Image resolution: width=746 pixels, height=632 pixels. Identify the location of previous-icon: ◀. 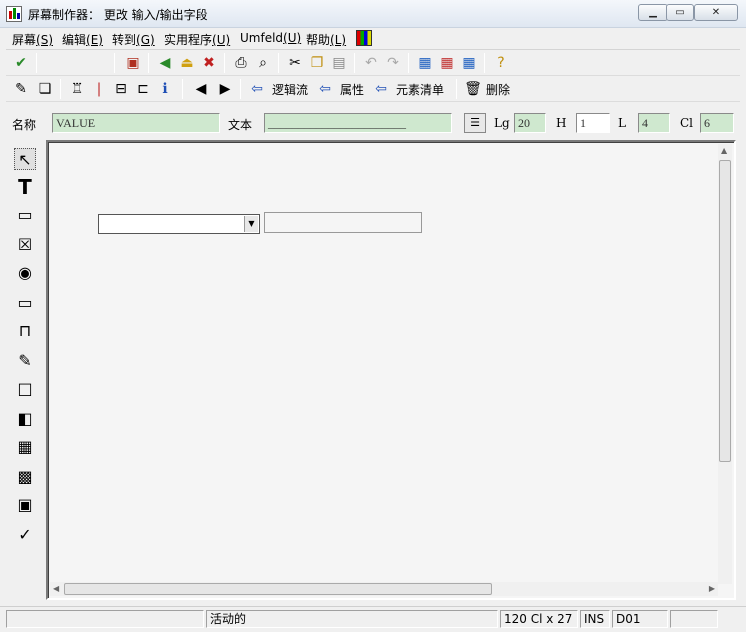
(201, 89).